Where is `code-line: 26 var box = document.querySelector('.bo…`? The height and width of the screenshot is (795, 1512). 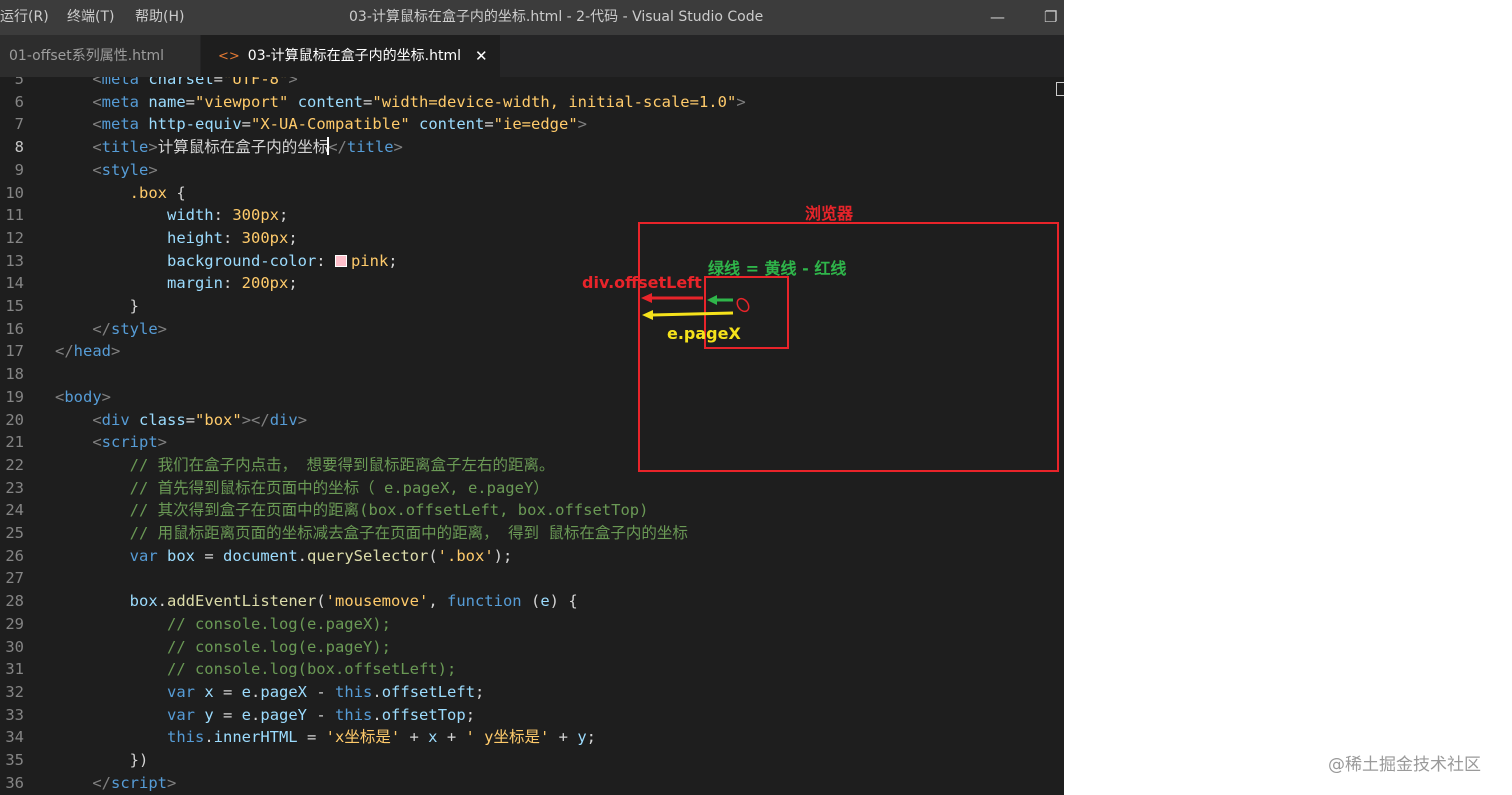
code-line: 26 var box = document.querySelector('.bo… is located at coordinates (532, 556).